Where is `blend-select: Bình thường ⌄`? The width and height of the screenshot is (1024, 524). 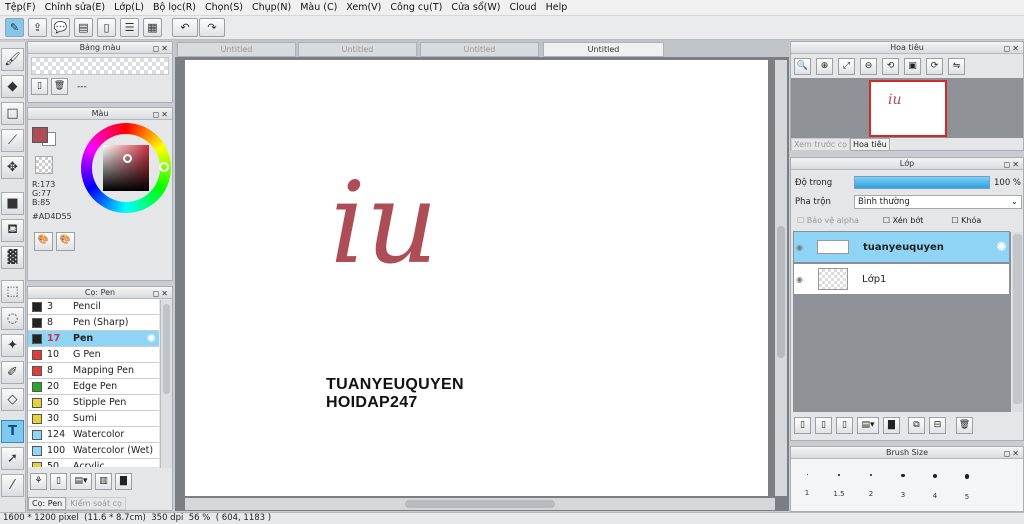 blend-select: Bình thường ⌄ is located at coordinates (938, 202).